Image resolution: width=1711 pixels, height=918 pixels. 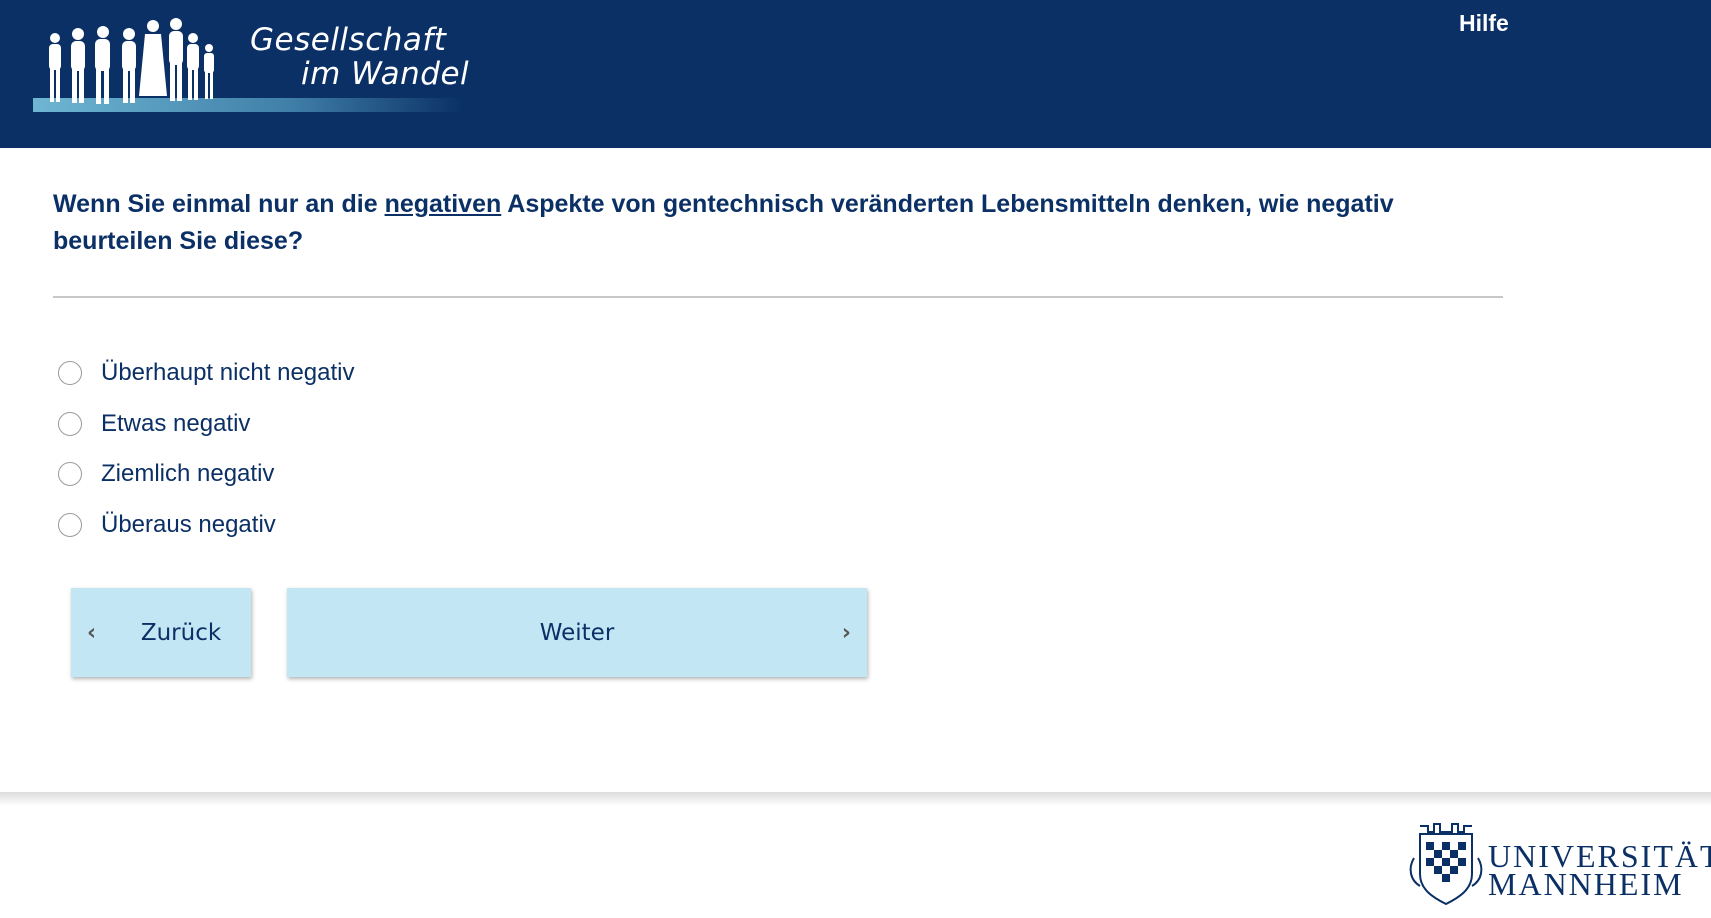 What do you see at coordinates (181, 632) in the screenshot?
I see `back-button-label: Zurück` at bounding box center [181, 632].